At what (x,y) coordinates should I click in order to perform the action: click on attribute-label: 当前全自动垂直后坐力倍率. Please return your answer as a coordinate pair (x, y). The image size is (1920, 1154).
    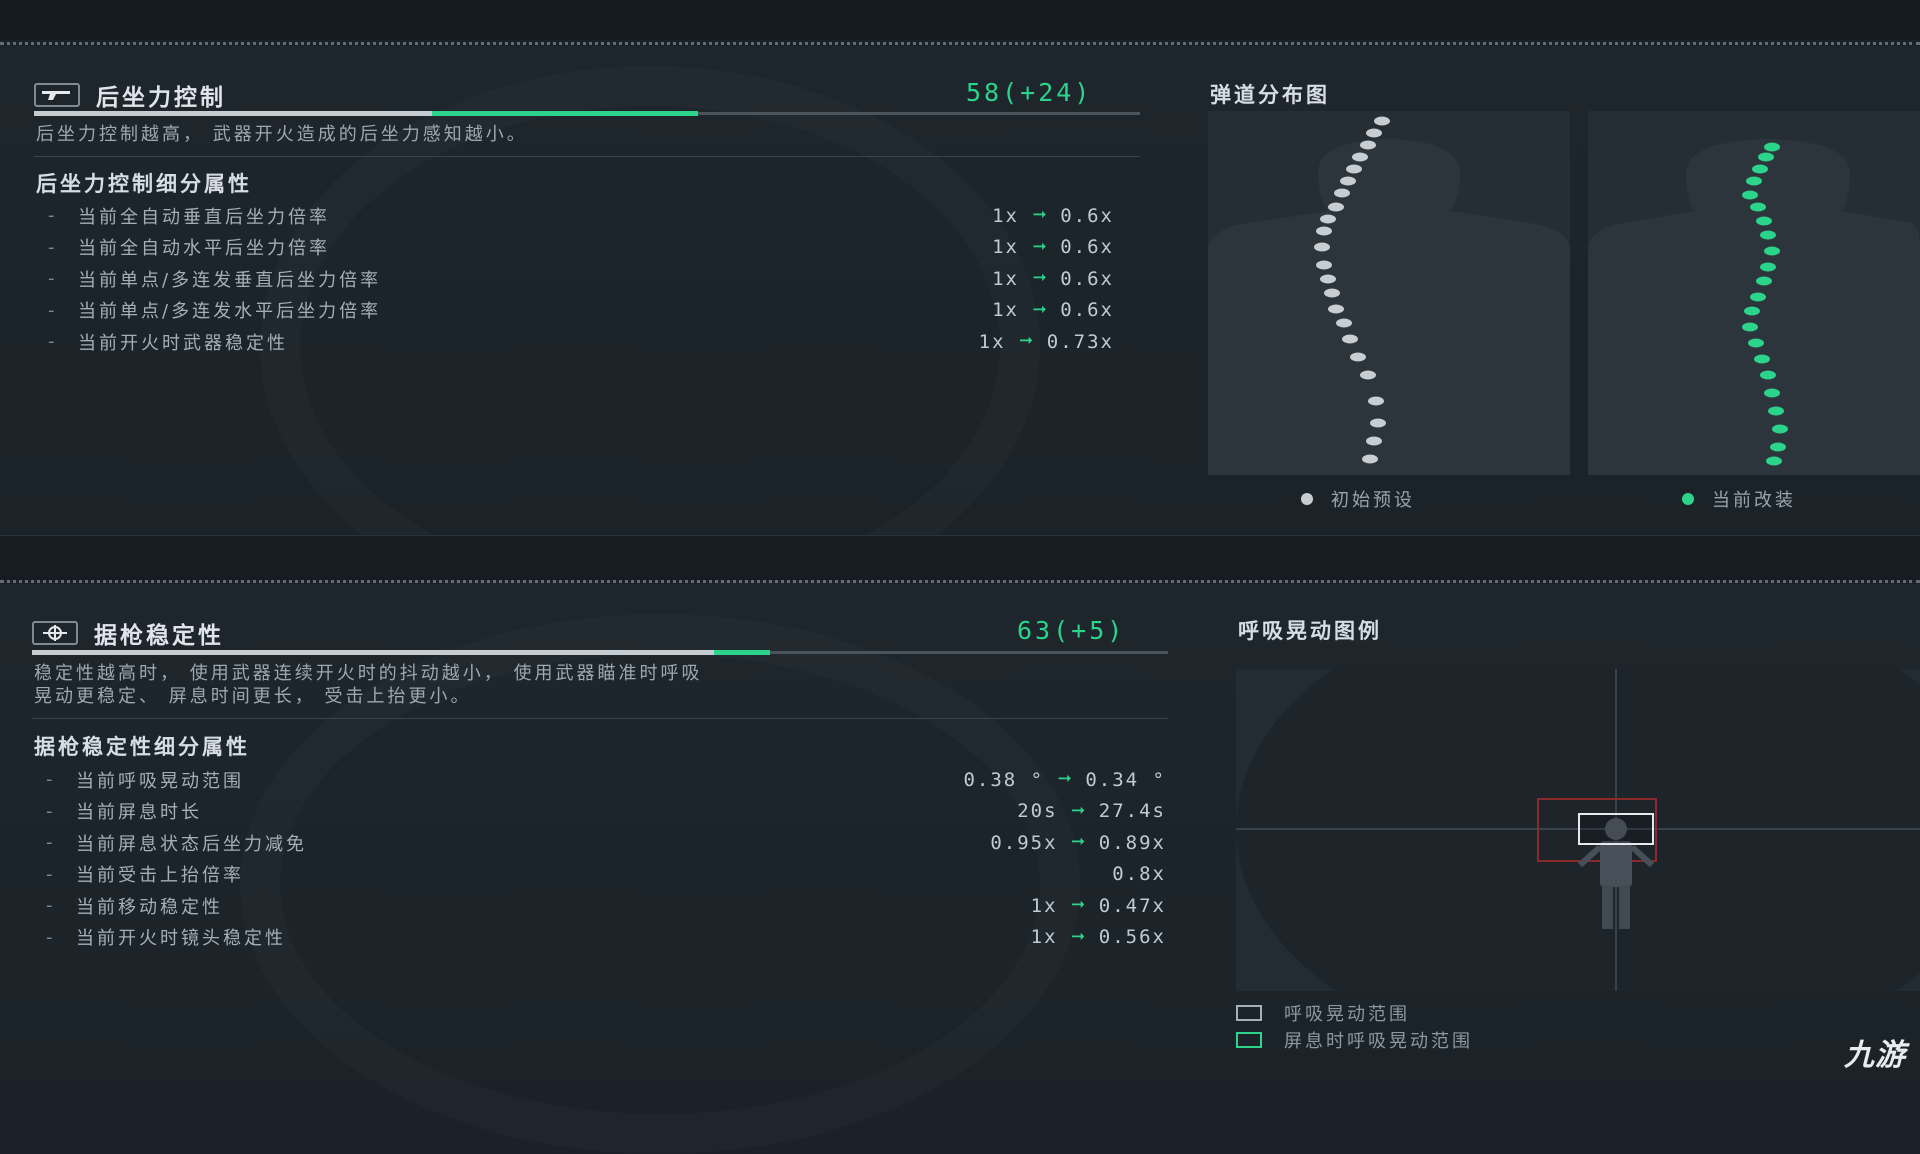
    Looking at the image, I should click on (204, 217).